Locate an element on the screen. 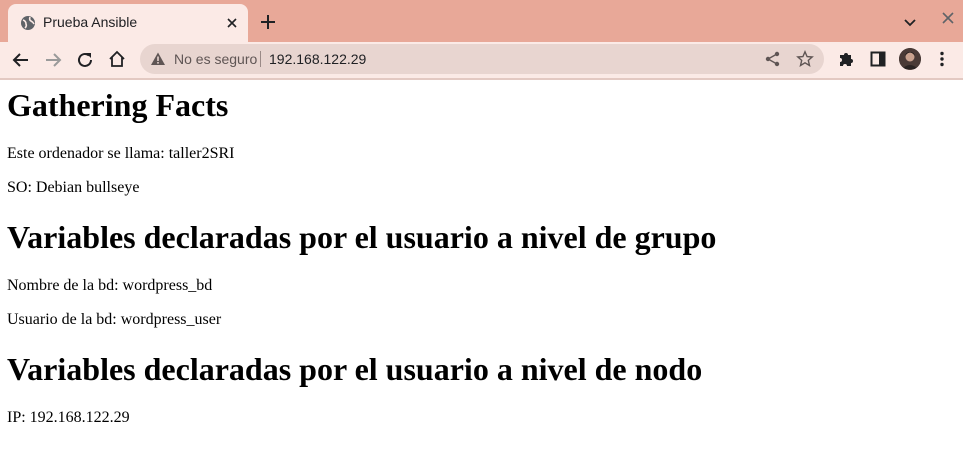  globe-icon is located at coordinates (28, 23).